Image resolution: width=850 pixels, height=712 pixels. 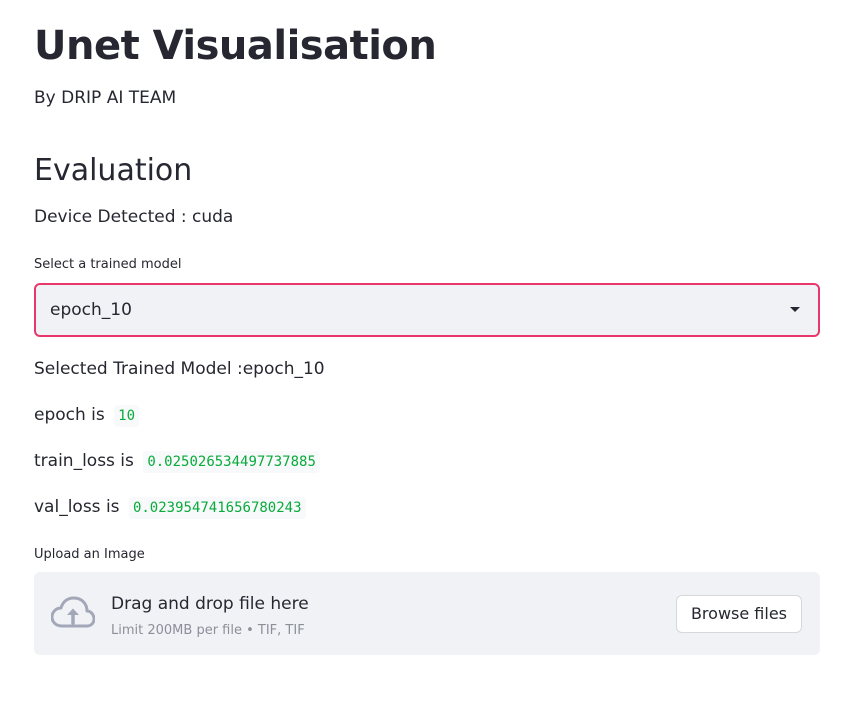 What do you see at coordinates (217, 508) in the screenshot?
I see `stat-val-loss-value: 0.023954741656780243` at bounding box center [217, 508].